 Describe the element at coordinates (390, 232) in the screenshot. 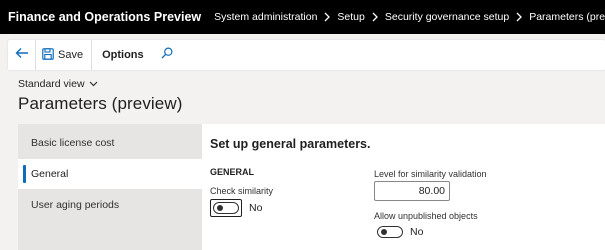

I see `unpublished-objects-toggle` at that location.